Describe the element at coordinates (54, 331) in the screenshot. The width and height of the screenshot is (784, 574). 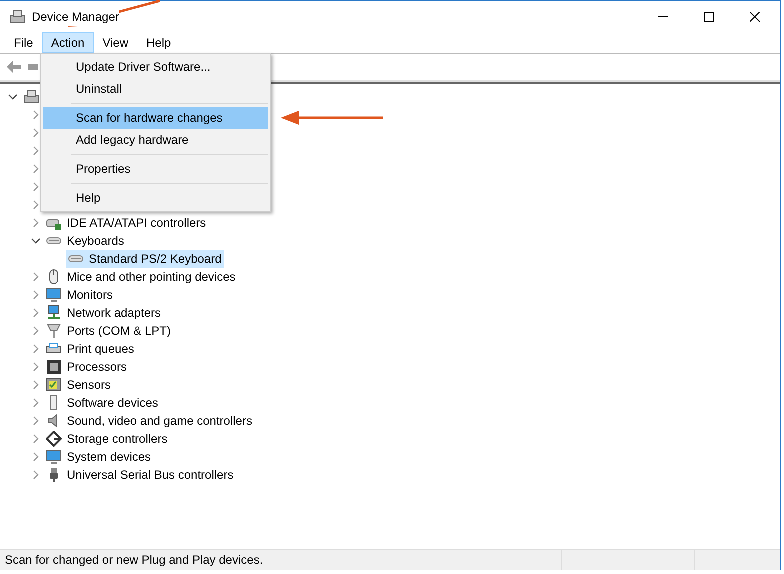
I see `port-icon` at that location.